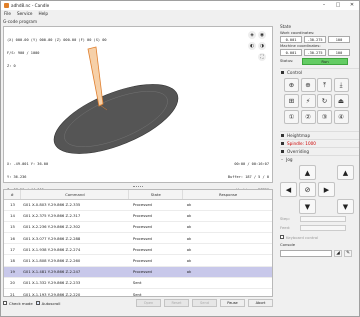 The image size is (360, 317). Describe the element at coordinates (12, 292) in the screenshot. I see `row-number: 21` at that location.